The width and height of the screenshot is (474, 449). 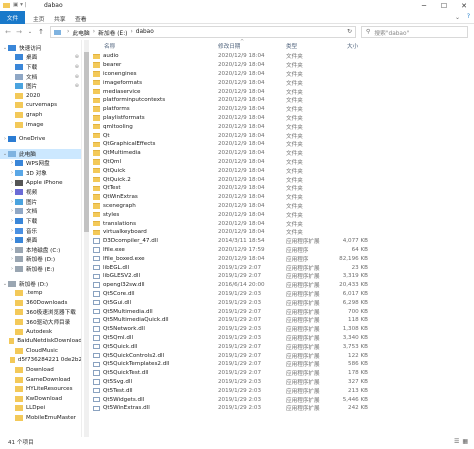 What do you see at coordinates (40, 202) in the screenshot?
I see `nav-item: › 图片` at bounding box center [40, 202].